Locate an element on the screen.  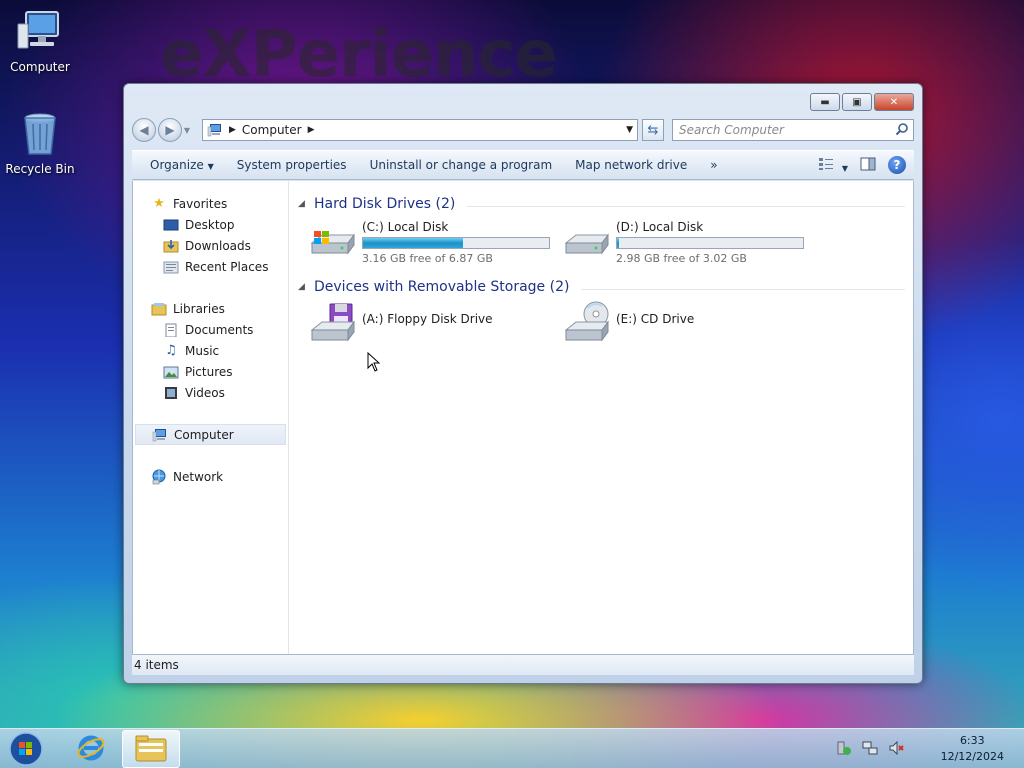
search-box is located at coordinates (793, 130).